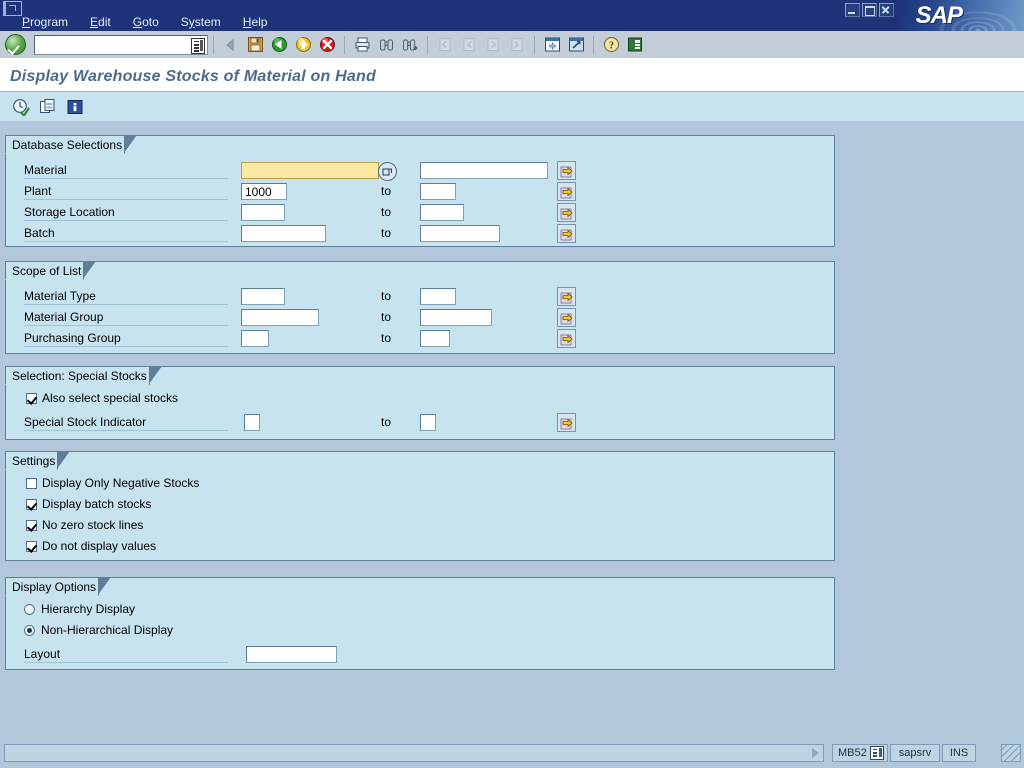 The width and height of the screenshot is (1024, 768). I want to click on statusbar-server-text: sapsrv, so click(915, 753).